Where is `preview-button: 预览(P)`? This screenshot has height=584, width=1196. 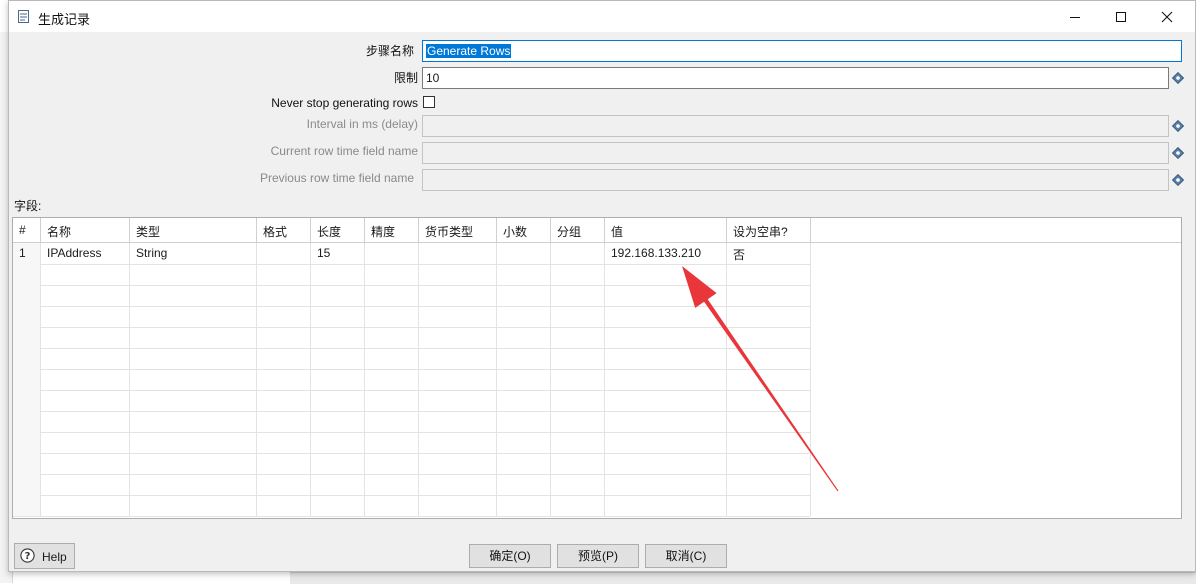
preview-button: 预览(P) is located at coordinates (598, 556).